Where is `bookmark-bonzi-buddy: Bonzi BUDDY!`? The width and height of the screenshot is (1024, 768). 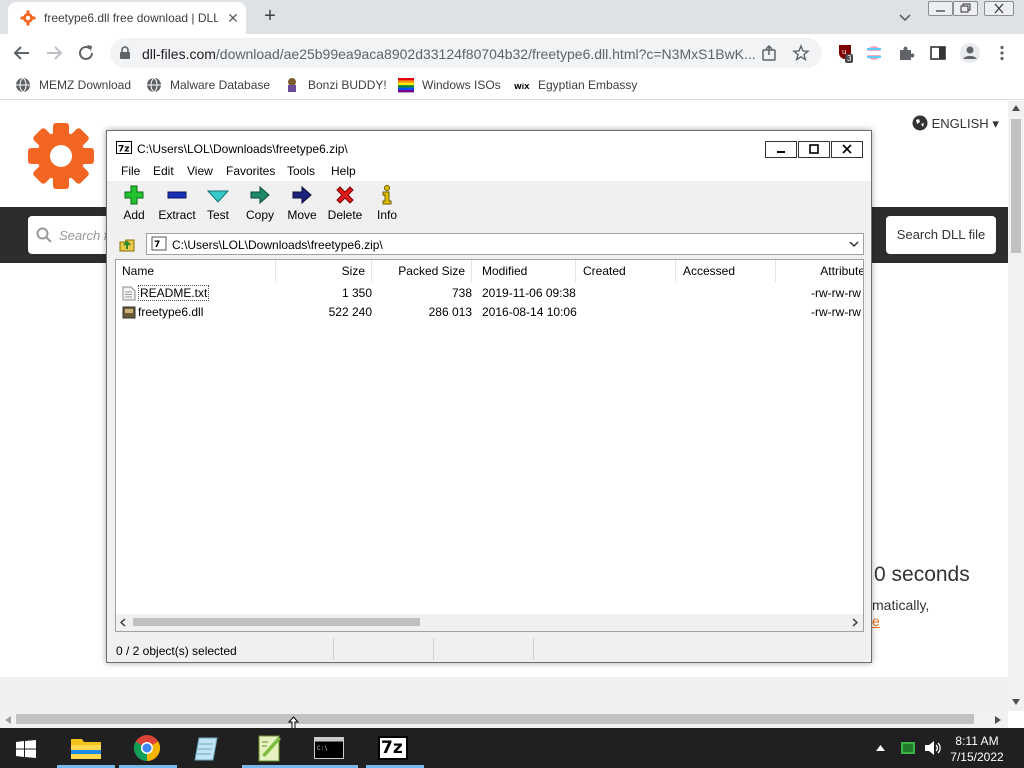 bookmark-bonzi-buddy: Bonzi BUDDY! is located at coordinates (335, 86).